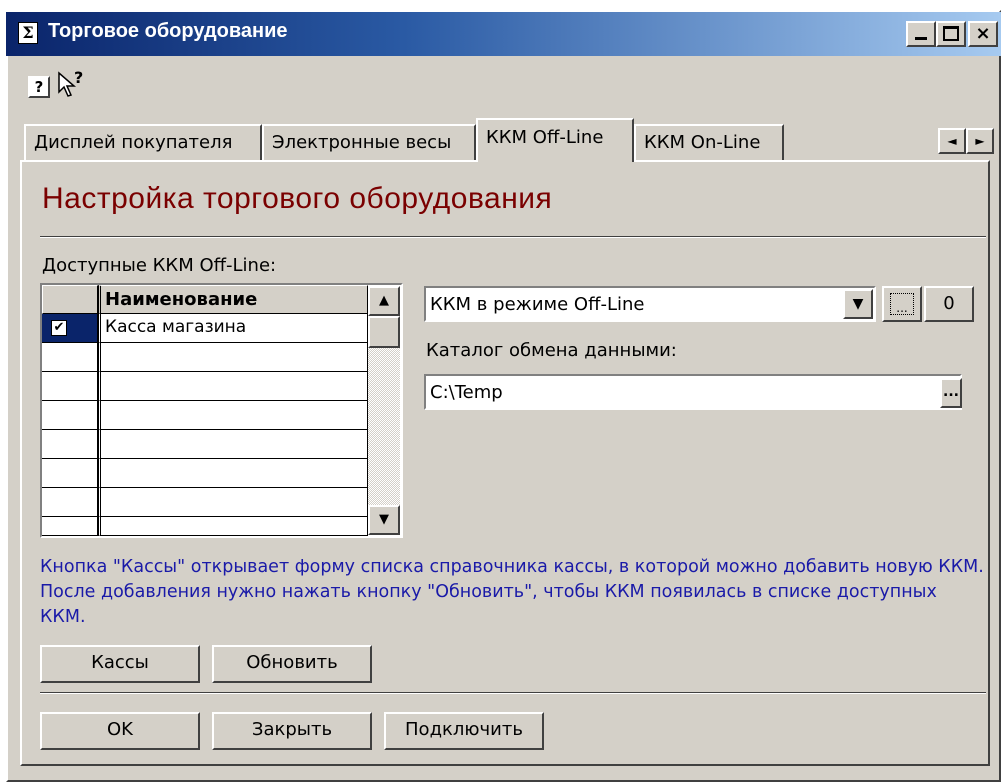 This screenshot has height=782, width=1001. Describe the element at coordinates (951, 34) in the screenshot. I see `maximize-button` at that location.